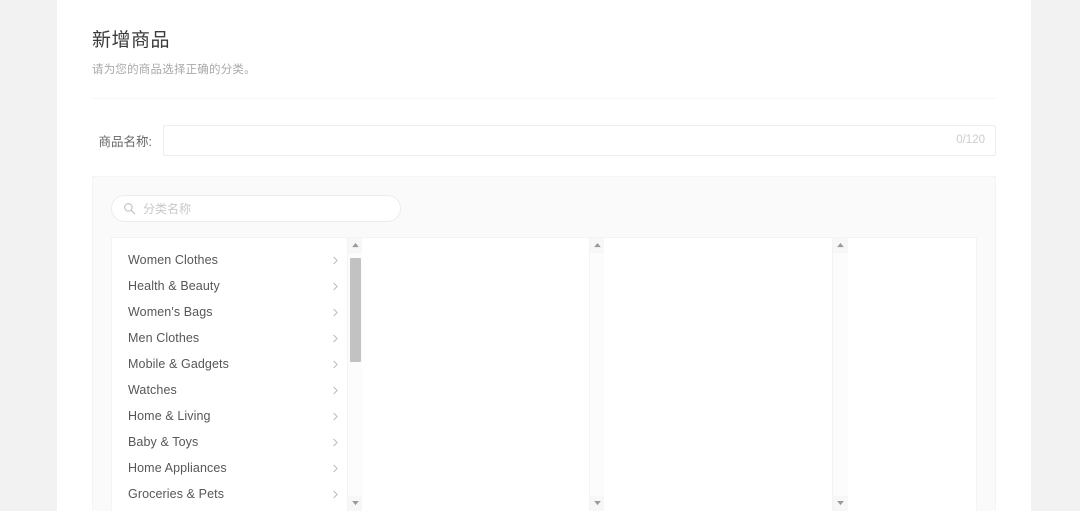 The image size is (1080, 511). I want to click on product-name-row: 商品名称: 0/120, so click(544, 127).